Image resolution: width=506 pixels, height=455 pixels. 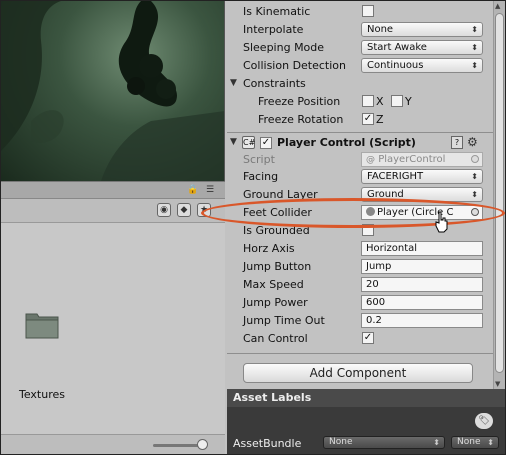 What do you see at coordinates (113, 211) in the screenshot?
I see `project-toolbar: ◉ ◆ ★` at bounding box center [113, 211].